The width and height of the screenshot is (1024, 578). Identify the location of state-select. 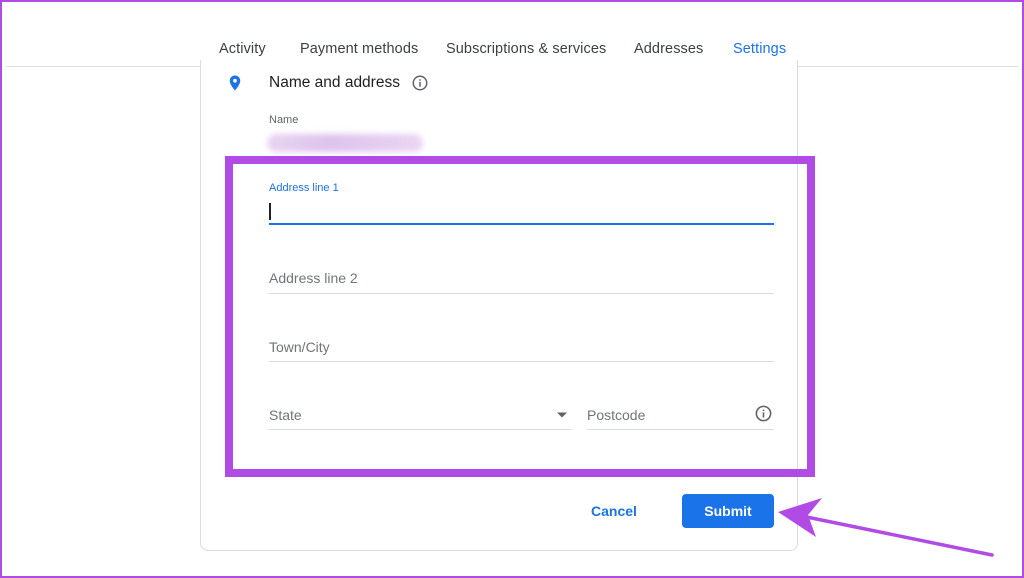
(409, 415).